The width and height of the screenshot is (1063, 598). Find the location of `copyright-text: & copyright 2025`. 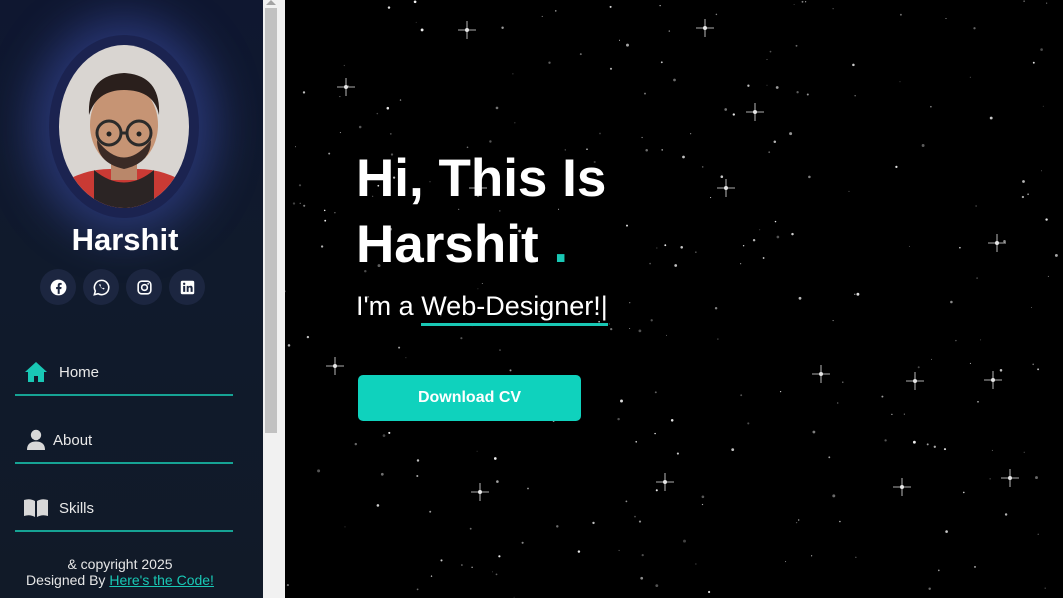

copyright-text: & copyright 2025 is located at coordinates (120, 564).